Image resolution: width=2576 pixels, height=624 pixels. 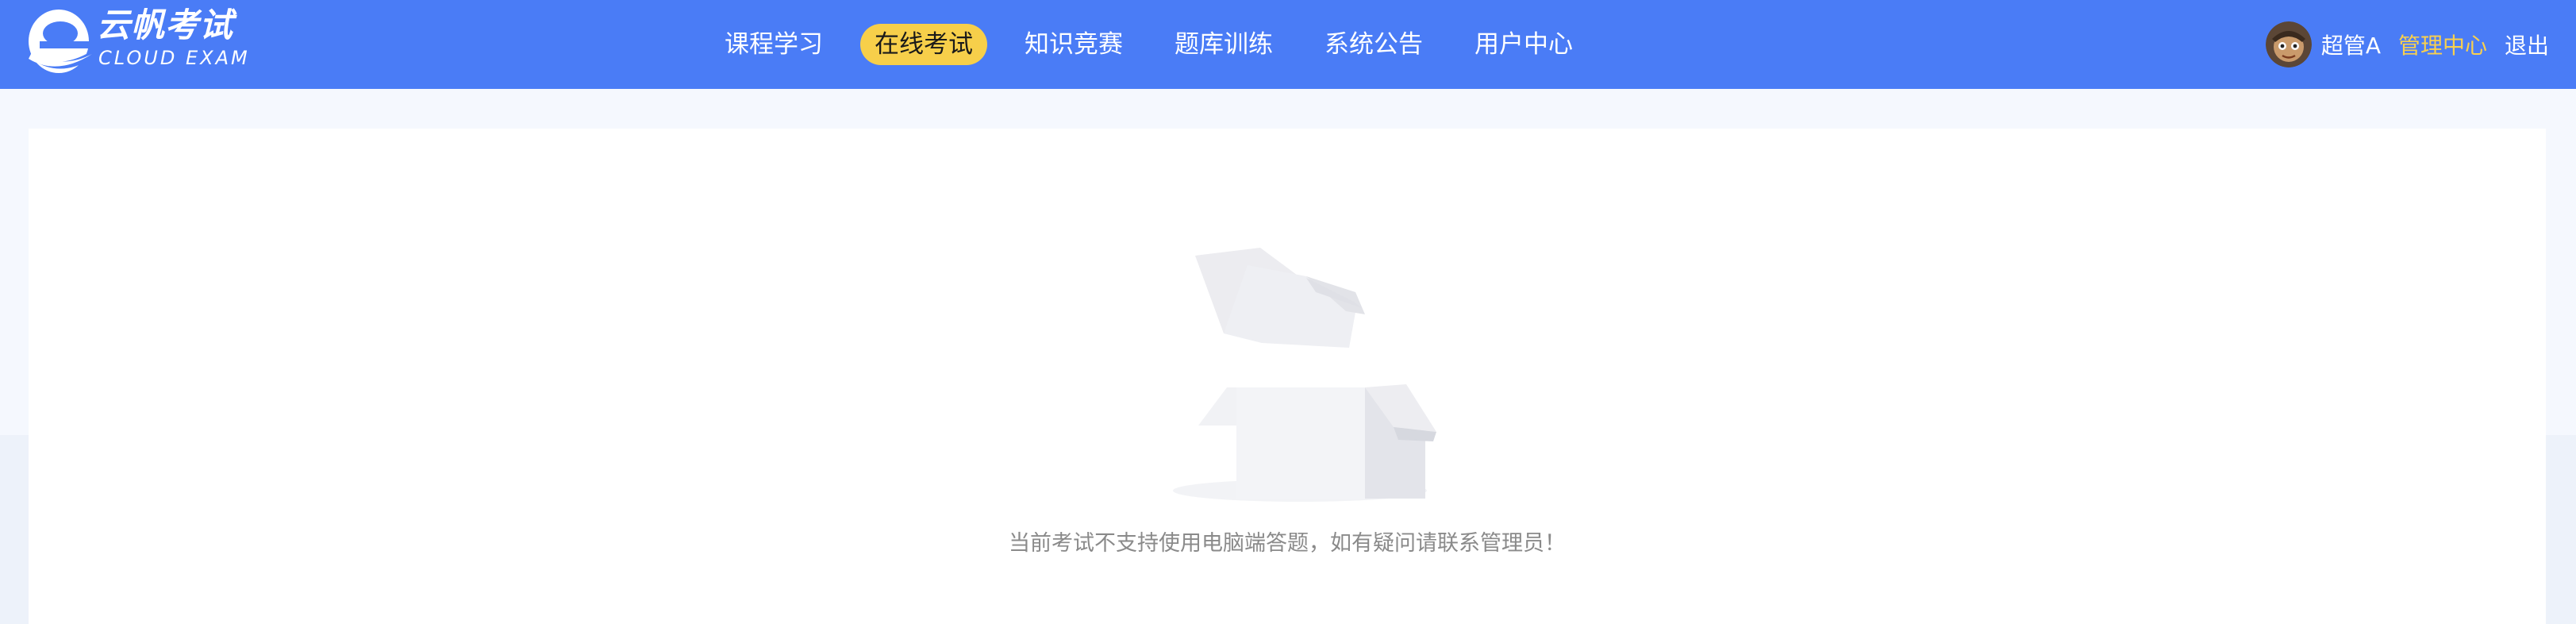 What do you see at coordinates (174, 58) in the screenshot?
I see `logo-subtitle: CLOUD EXAM` at bounding box center [174, 58].